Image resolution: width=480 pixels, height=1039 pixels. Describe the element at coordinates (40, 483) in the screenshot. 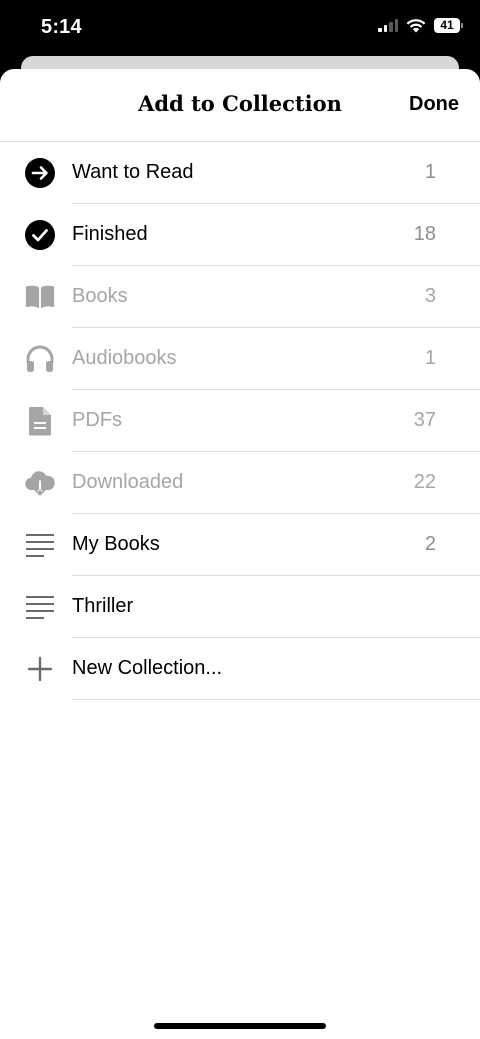

I see `cloud-download-icon` at that location.